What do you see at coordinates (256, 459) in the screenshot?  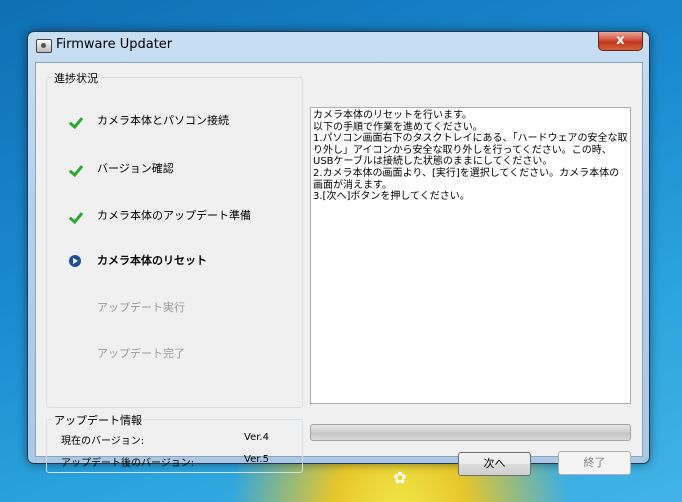 I see `new-version-value: Ver.5` at bounding box center [256, 459].